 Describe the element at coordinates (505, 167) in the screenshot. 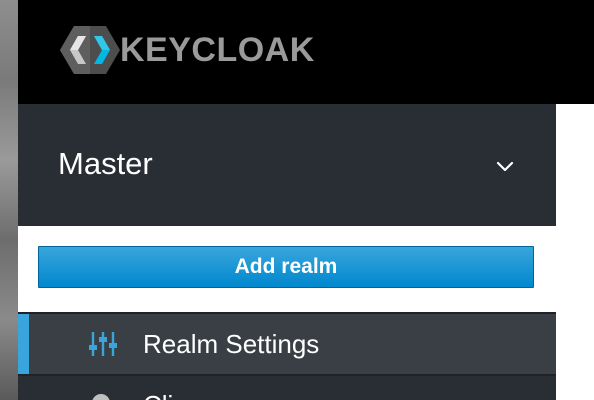

I see `chevron-down-icon` at that location.